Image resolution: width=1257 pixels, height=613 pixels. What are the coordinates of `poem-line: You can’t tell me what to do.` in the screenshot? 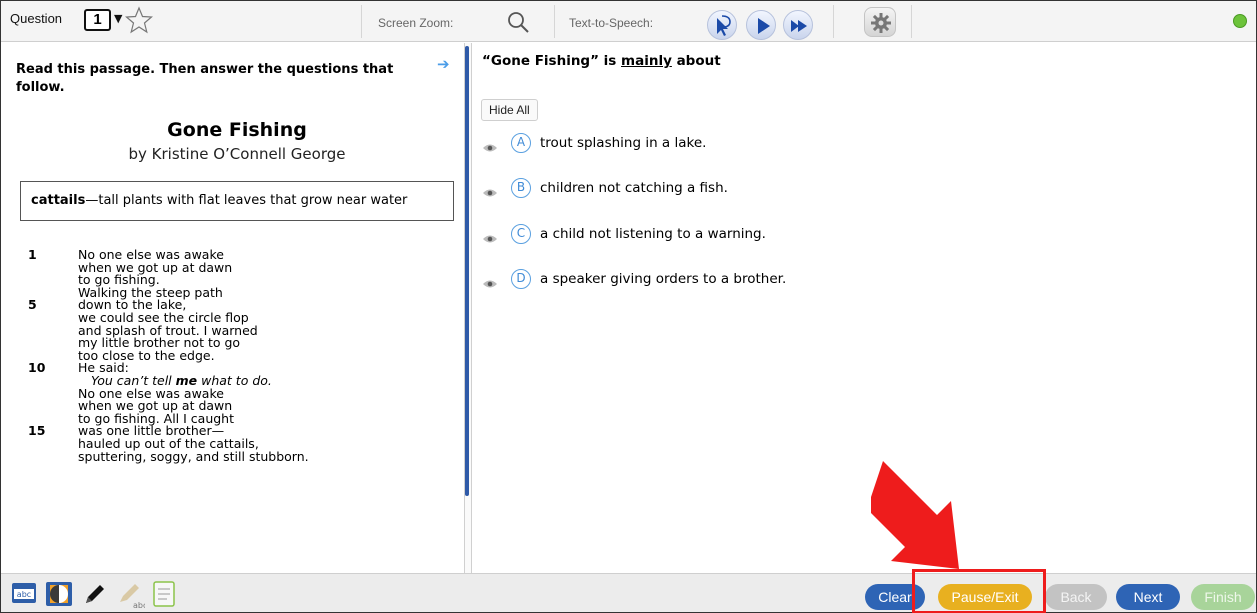 It's located at (181, 380).